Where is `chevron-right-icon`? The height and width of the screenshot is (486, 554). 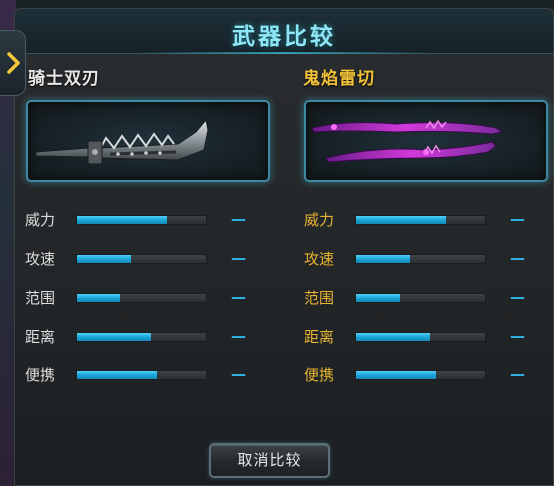
chevron-right-icon is located at coordinates (13, 63).